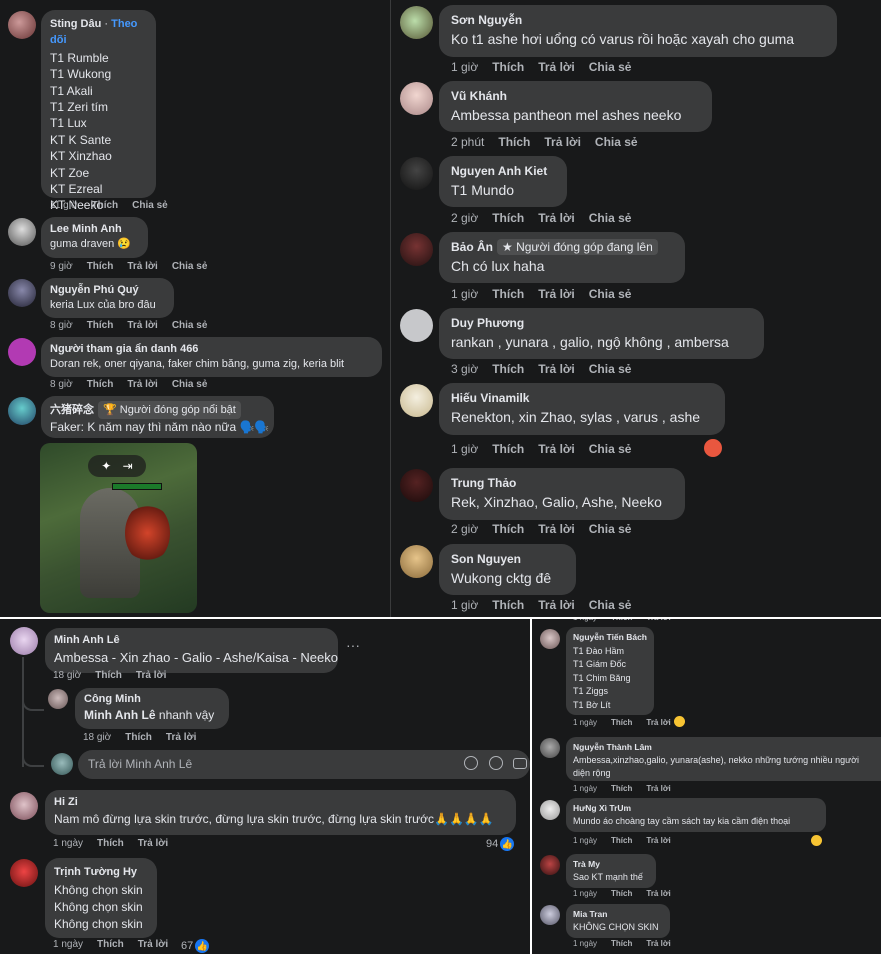 This screenshot has height=954, width=881. I want to click on comment-author: Trà My, so click(611, 864).